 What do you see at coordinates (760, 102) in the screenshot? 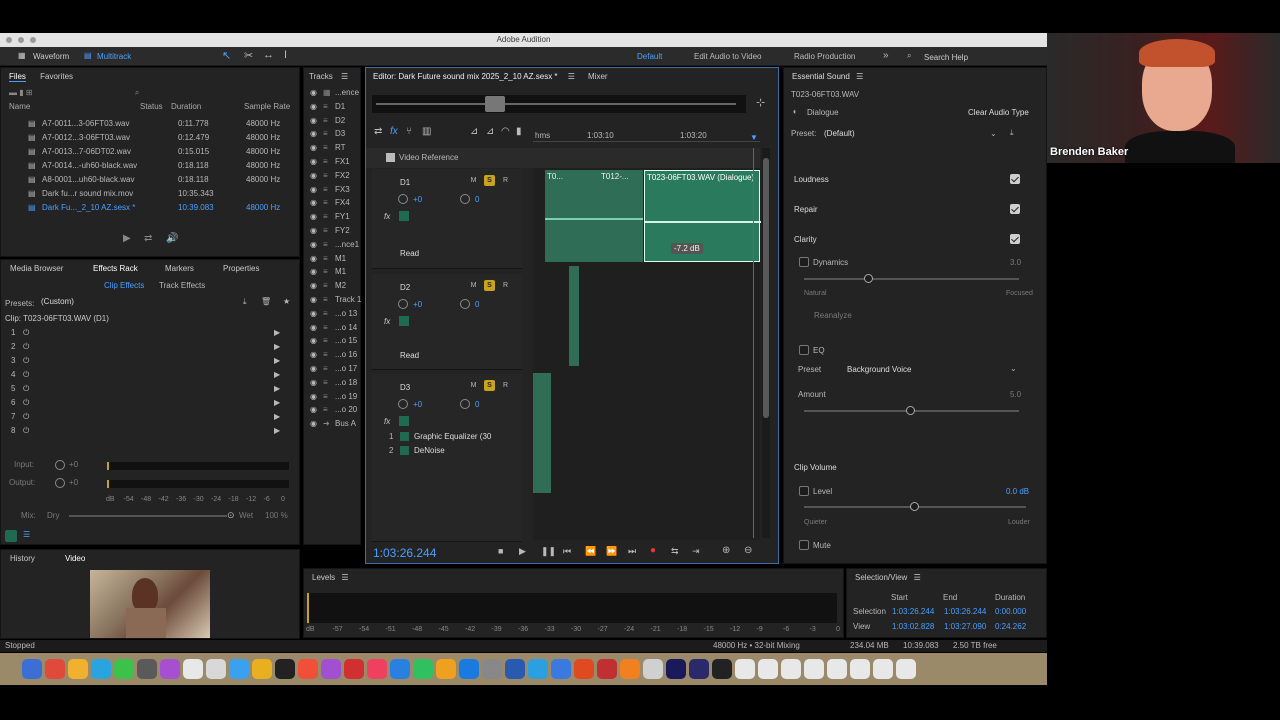
I see `zoom-fit-icon: ⊹` at bounding box center [760, 102].